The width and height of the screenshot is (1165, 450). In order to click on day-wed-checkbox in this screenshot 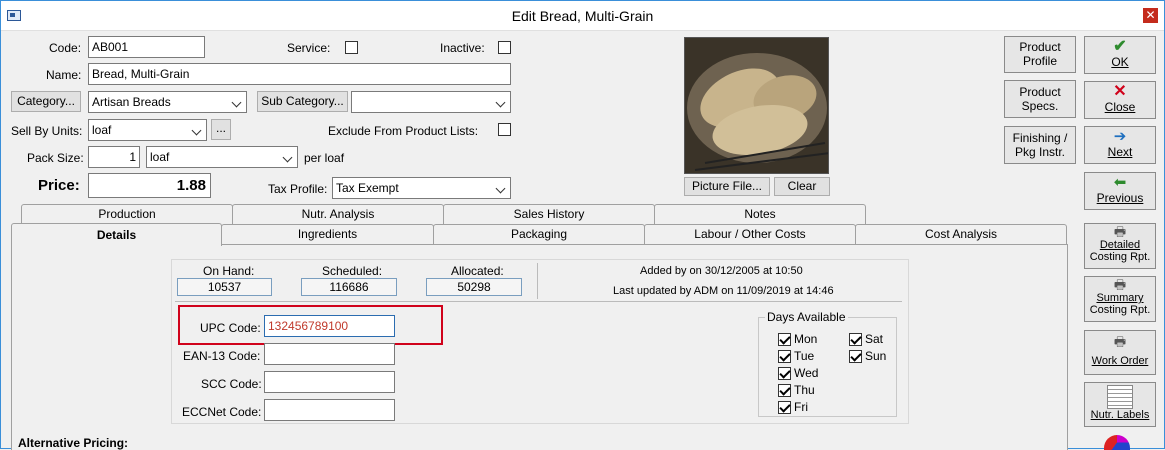, I will do `click(784, 373)`.